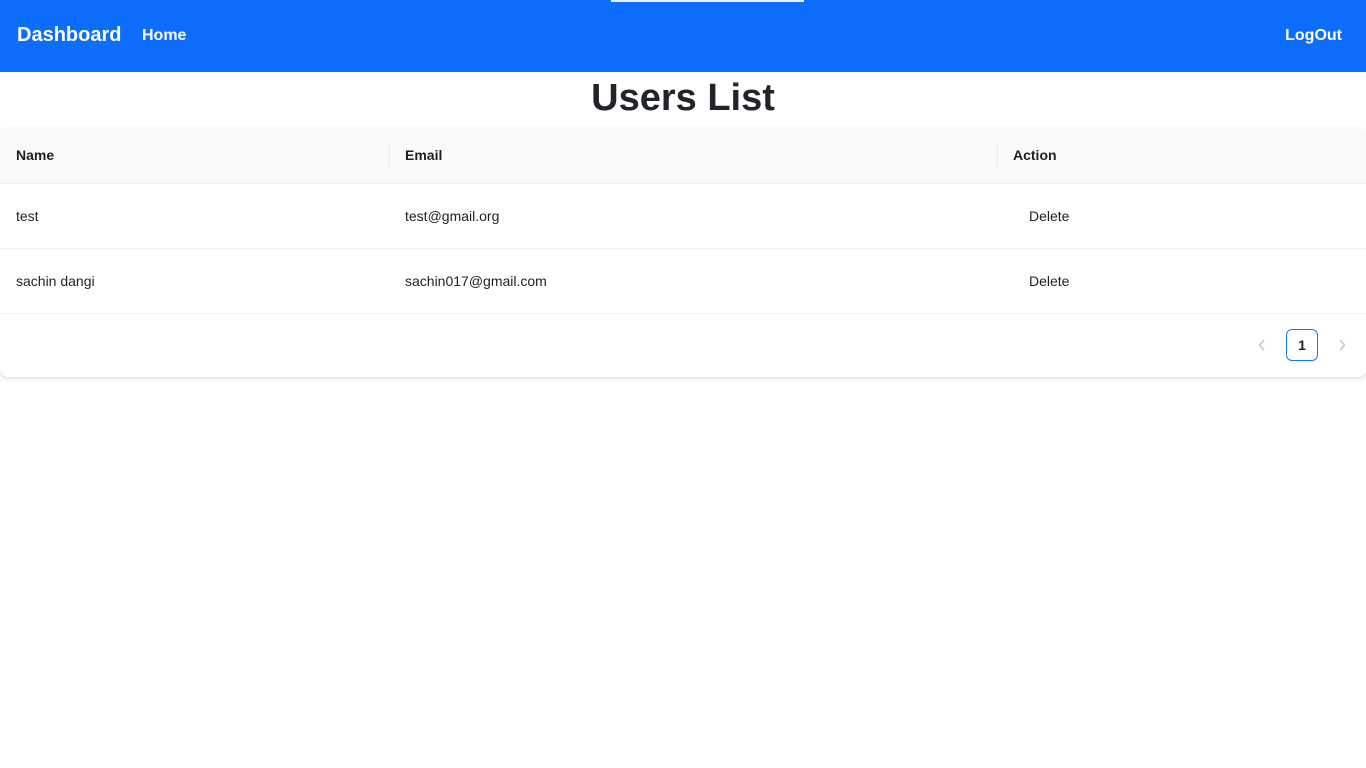 Image resolution: width=1366 pixels, height=768 pixels. Describe the element at coordinates (69, 35) in the screenshot. I see `brand-link: Dashboard` at that location.